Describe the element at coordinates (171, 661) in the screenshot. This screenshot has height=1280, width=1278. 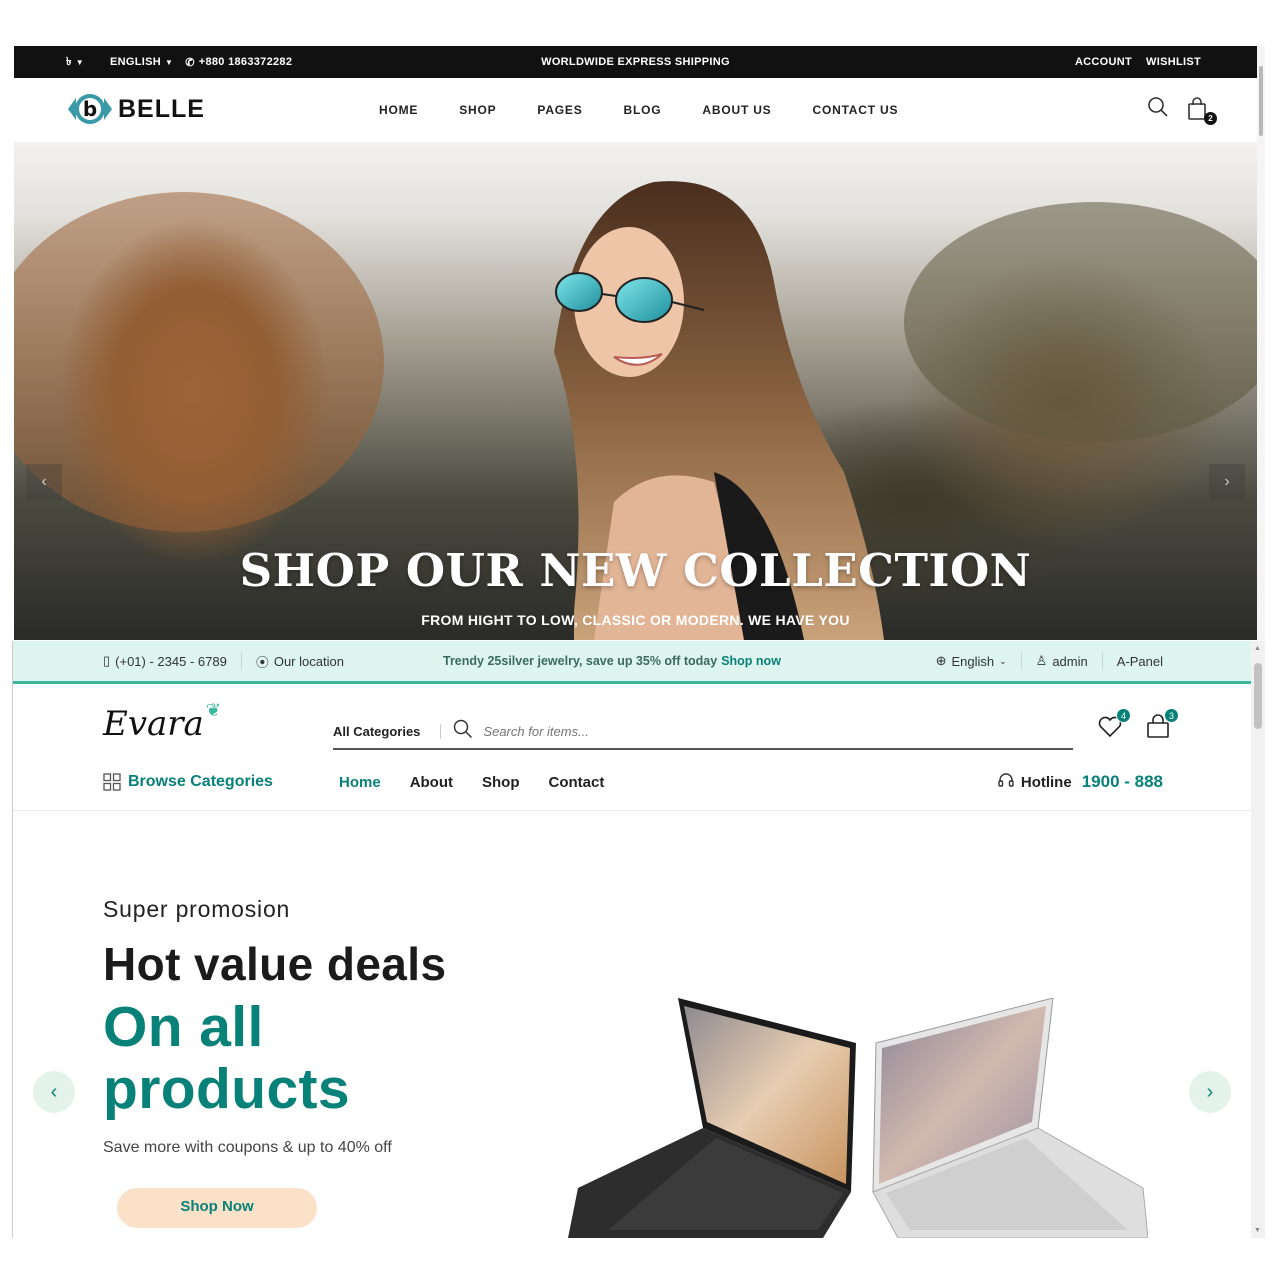
I see `phone-number: (+01) - 2345 - 6789` at that location.